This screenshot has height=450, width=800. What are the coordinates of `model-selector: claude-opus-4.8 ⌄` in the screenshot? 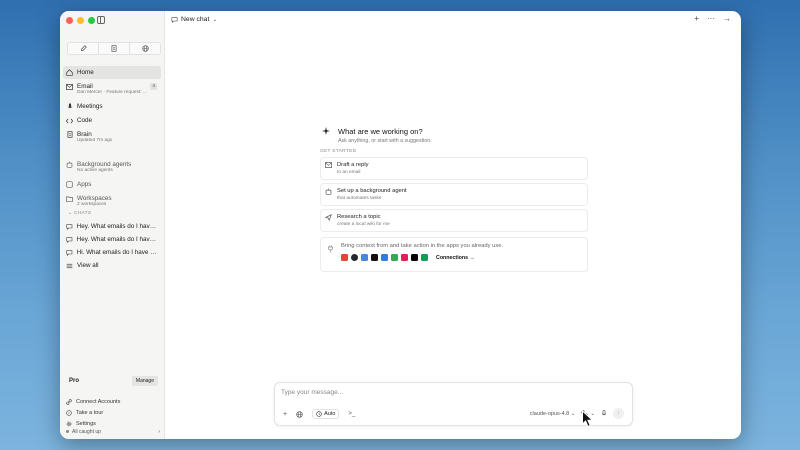 It's located at (553, 414).